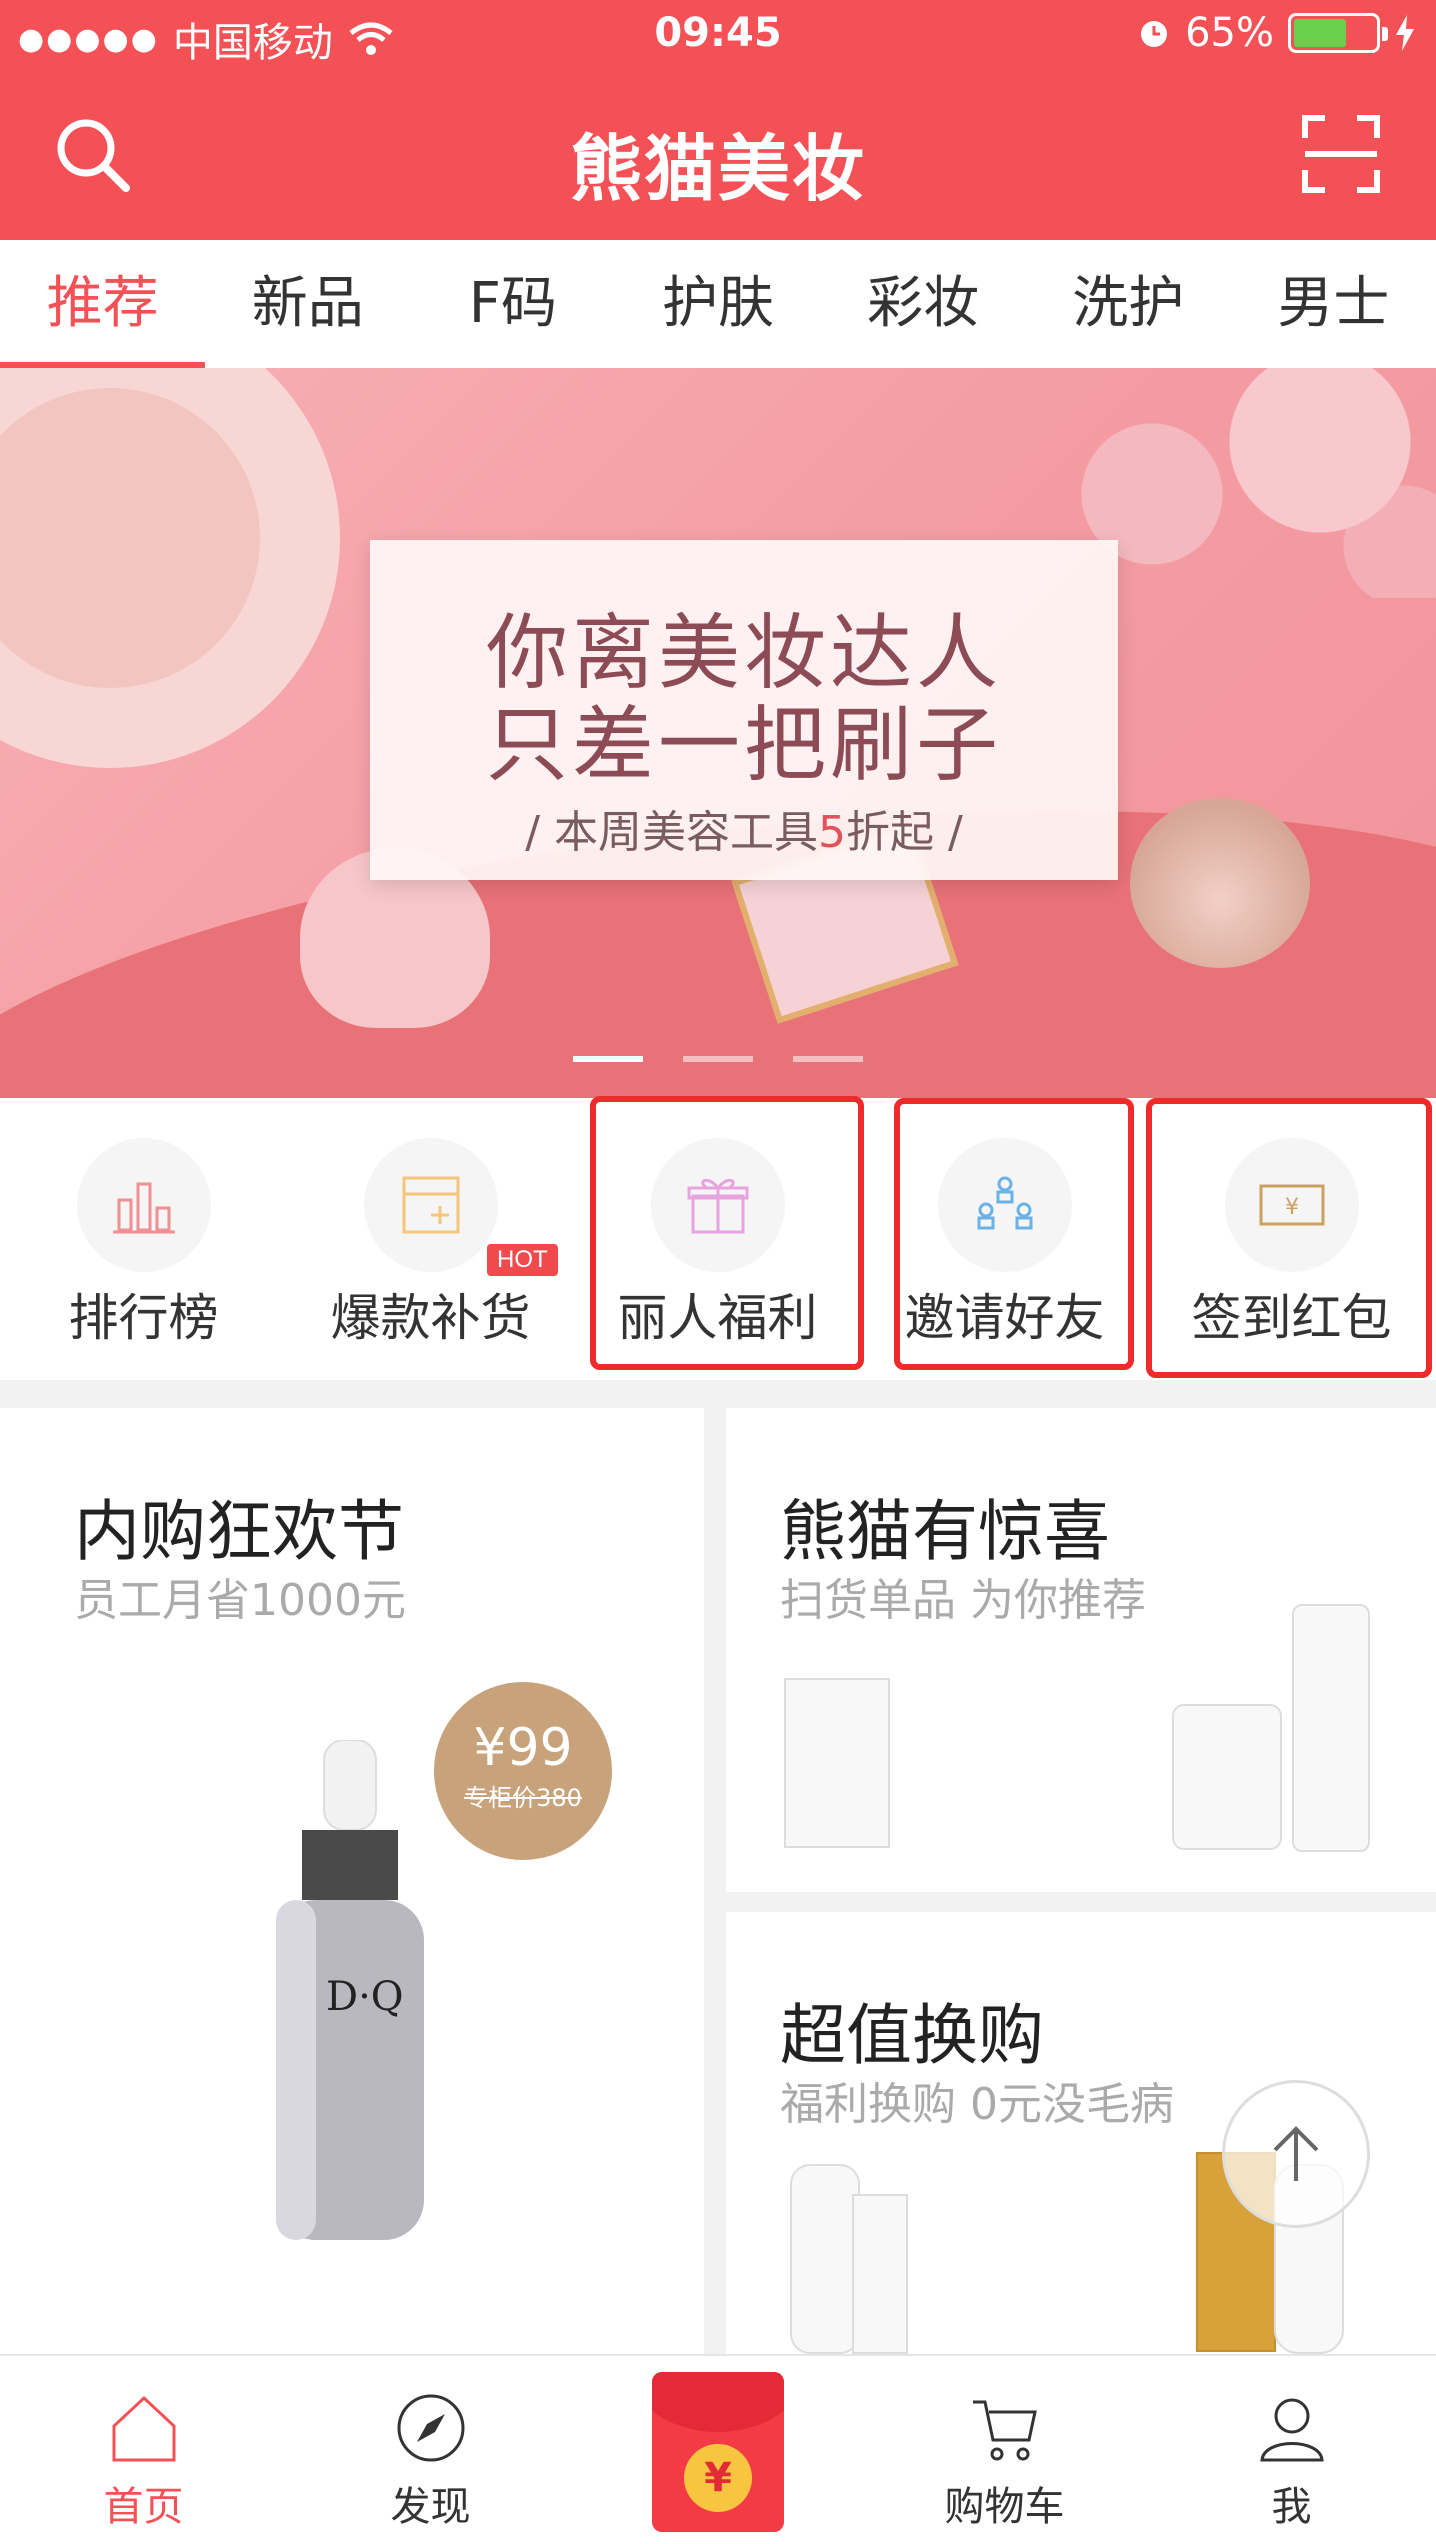 The height and width of the screenshot is (2544, 1436). What do you see at coordinates (307, 304) in the screenshot?
I see `tab-new: 新品` at bounding box center [307, 304].